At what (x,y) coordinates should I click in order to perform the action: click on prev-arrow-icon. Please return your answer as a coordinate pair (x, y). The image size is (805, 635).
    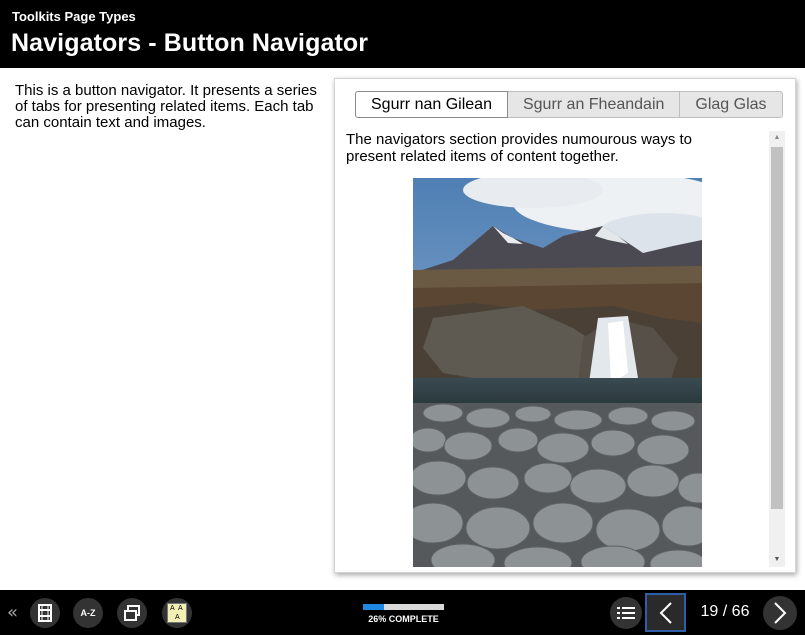
    Looking at the image, I should click on (665, 612).